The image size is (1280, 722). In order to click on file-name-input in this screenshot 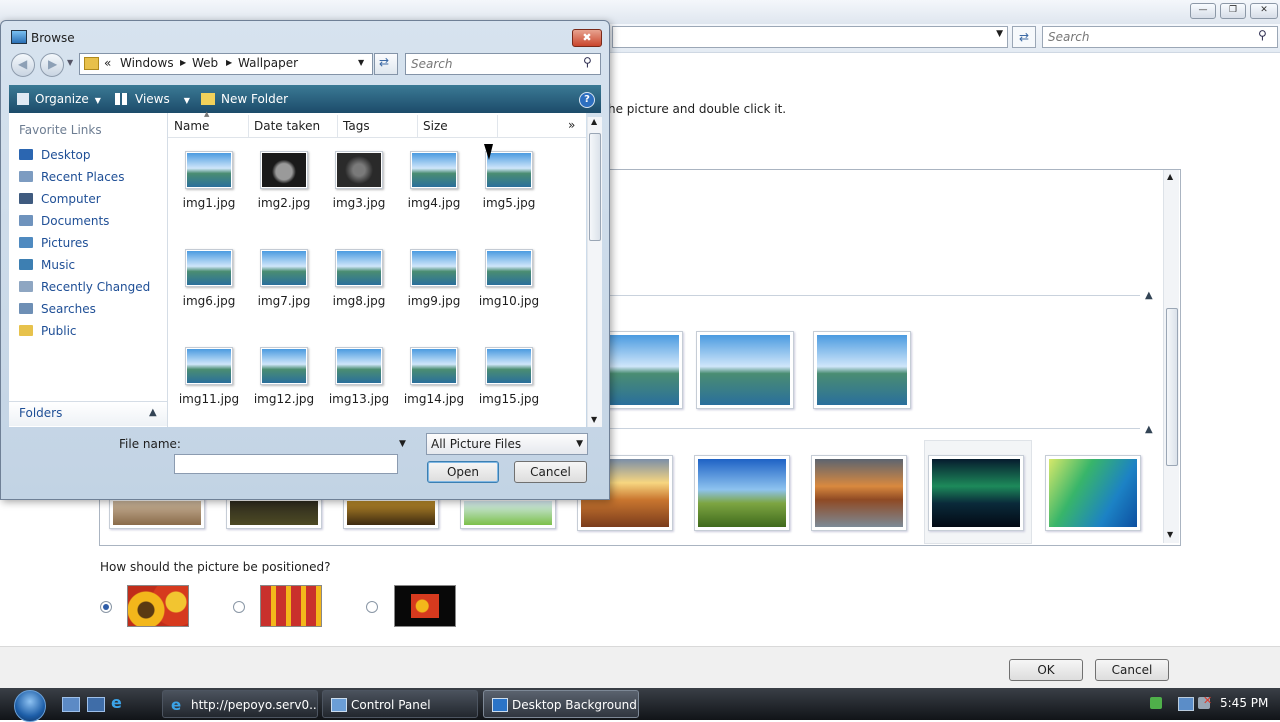, I will do `click(286, 464)`.